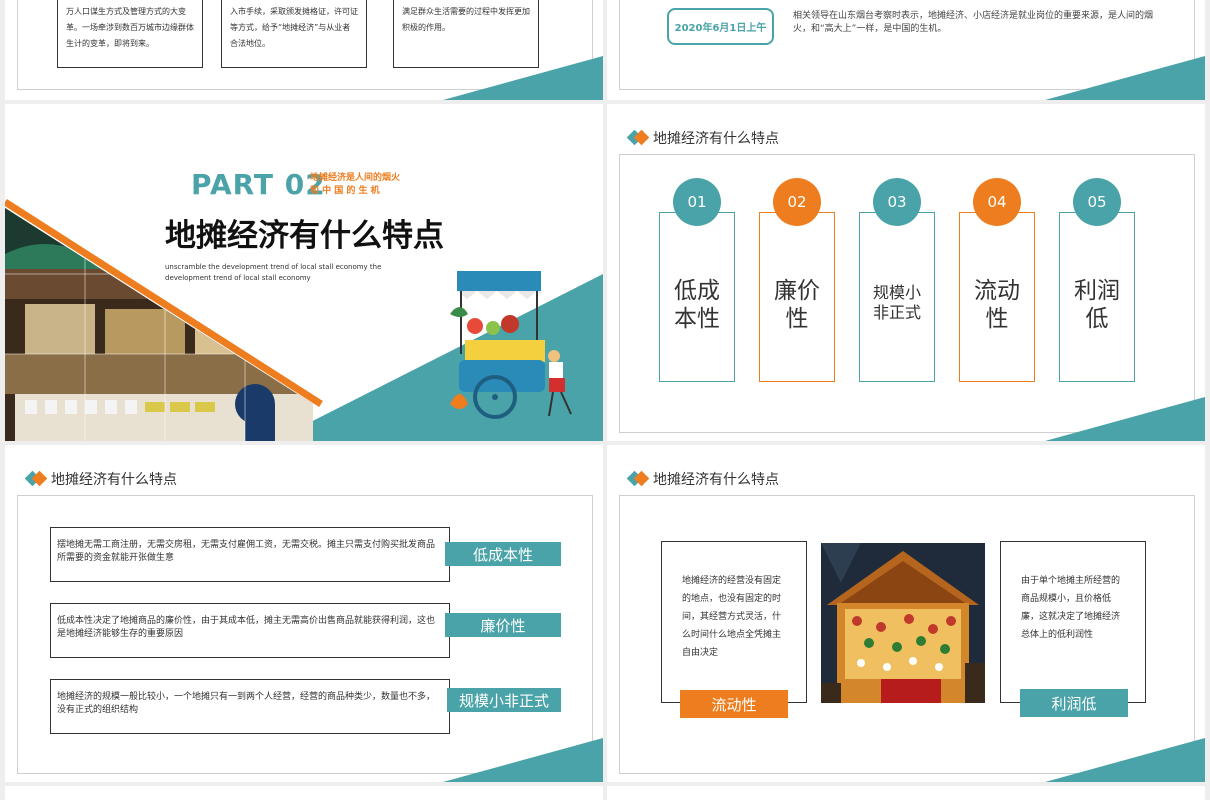 The height and width of the screenshot is (800, 1210). I want to click on feature-card-1: 低成 本性, so click(697, 297).